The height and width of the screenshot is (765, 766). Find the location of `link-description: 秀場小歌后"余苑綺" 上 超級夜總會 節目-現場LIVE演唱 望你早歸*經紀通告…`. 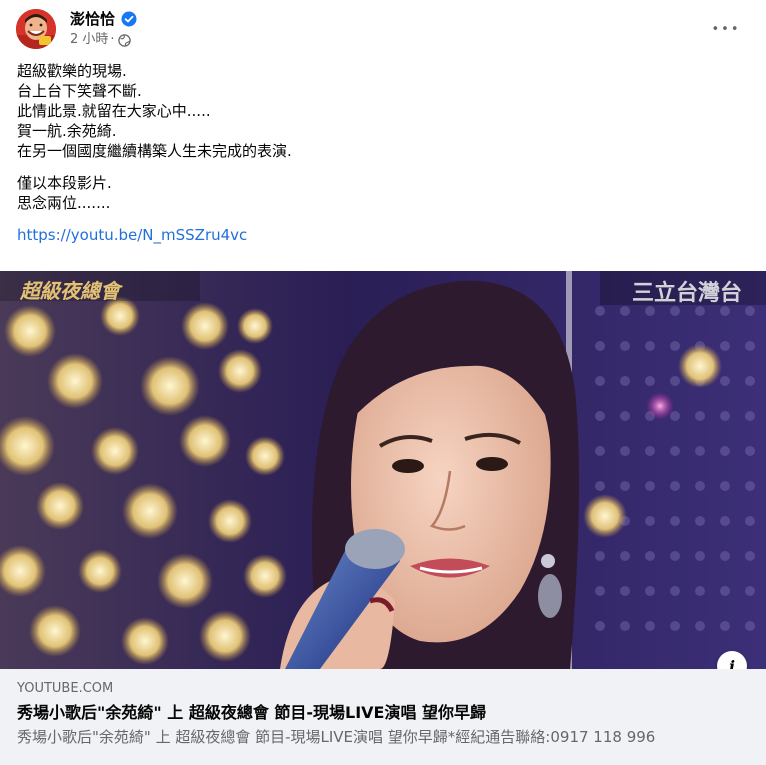

link-description: 秀場小歌后"余苑綺" 上 超級夜總會 節目-現場LIVE演唱 望你早歸*經紀通告… is located at coordinates (336, 737).